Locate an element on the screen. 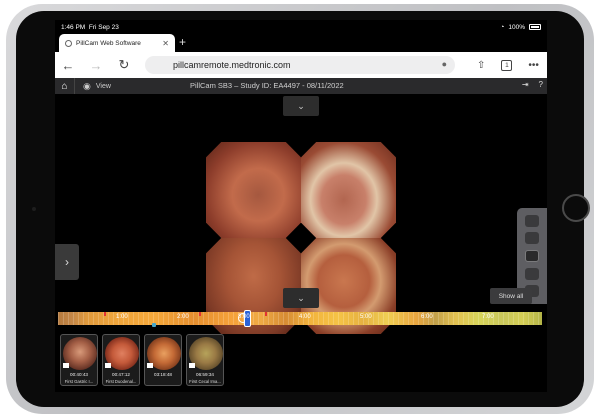 The image size is (600, 417). timeline-tick-label: 7:00 is located at coordinates (488, 317).